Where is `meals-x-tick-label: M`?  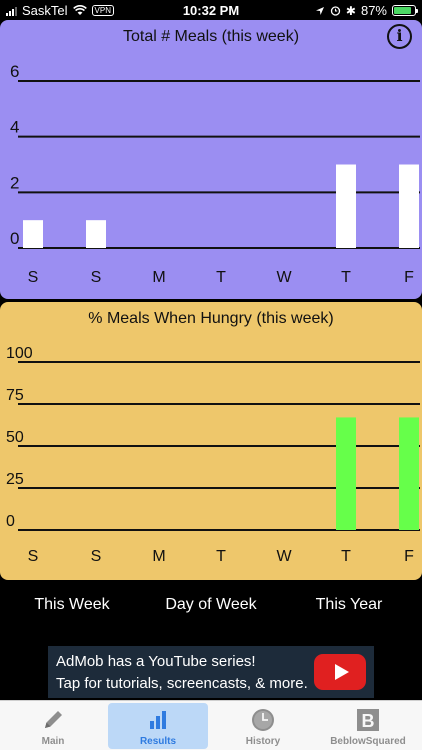
meals-x-tick-label: M is located at coordinates (158, 277).